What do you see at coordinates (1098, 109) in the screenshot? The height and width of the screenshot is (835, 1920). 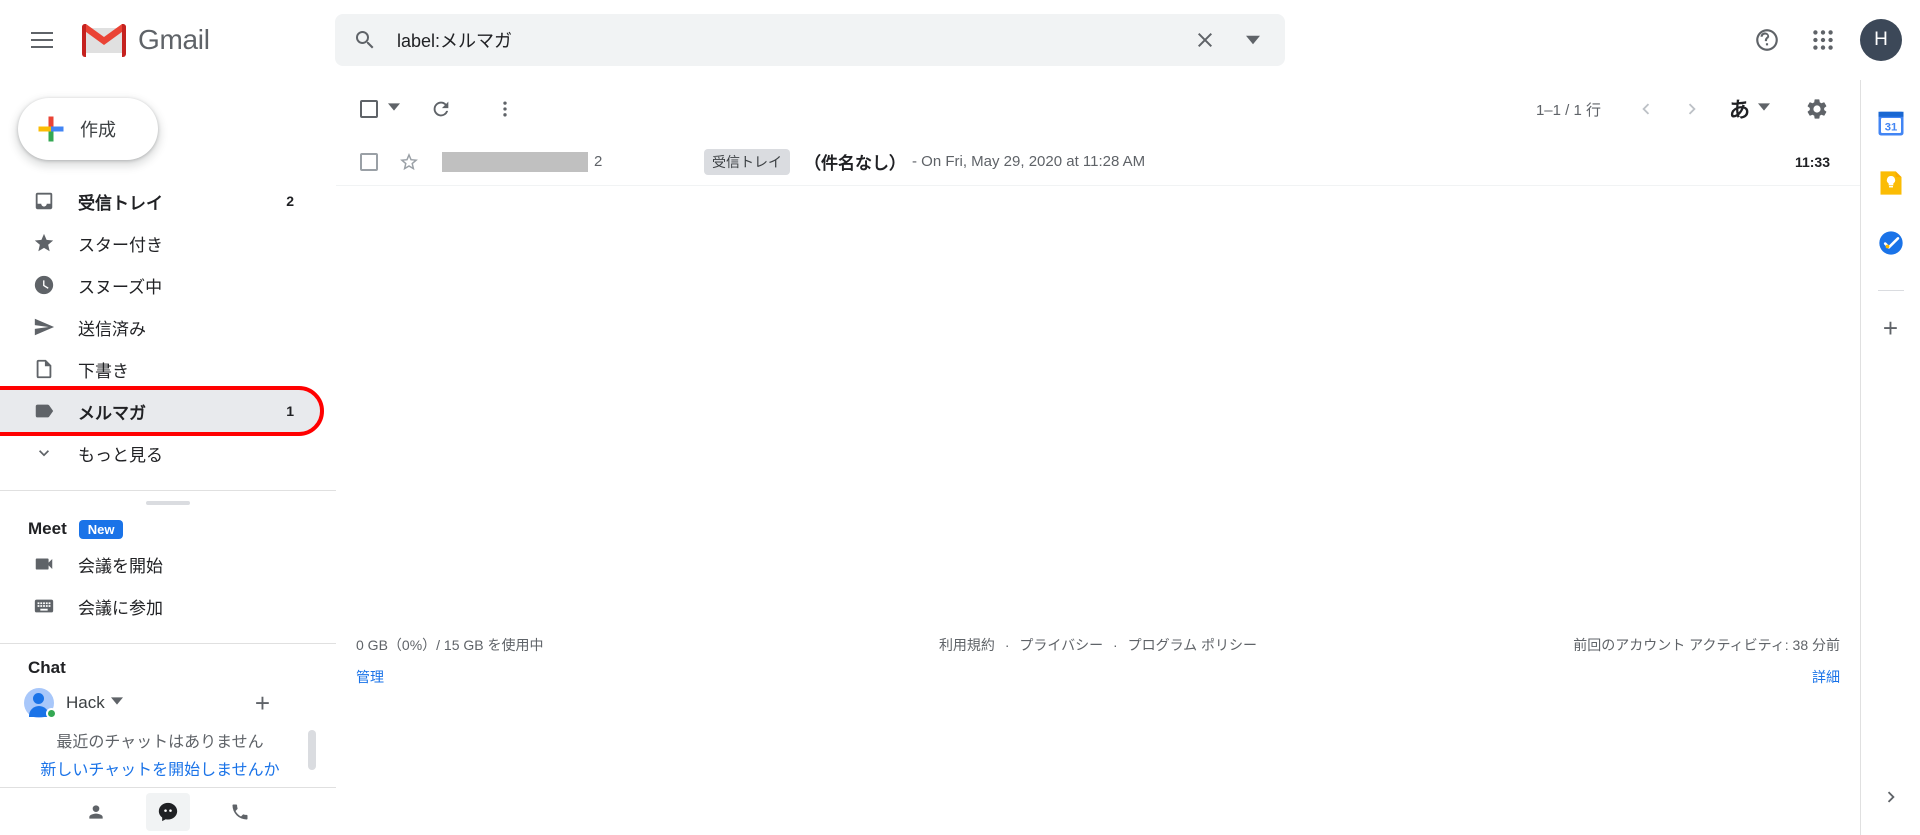 I see `list-toolbar: 1–1 / 1 行 あ` at bounding box center [1098, 109].